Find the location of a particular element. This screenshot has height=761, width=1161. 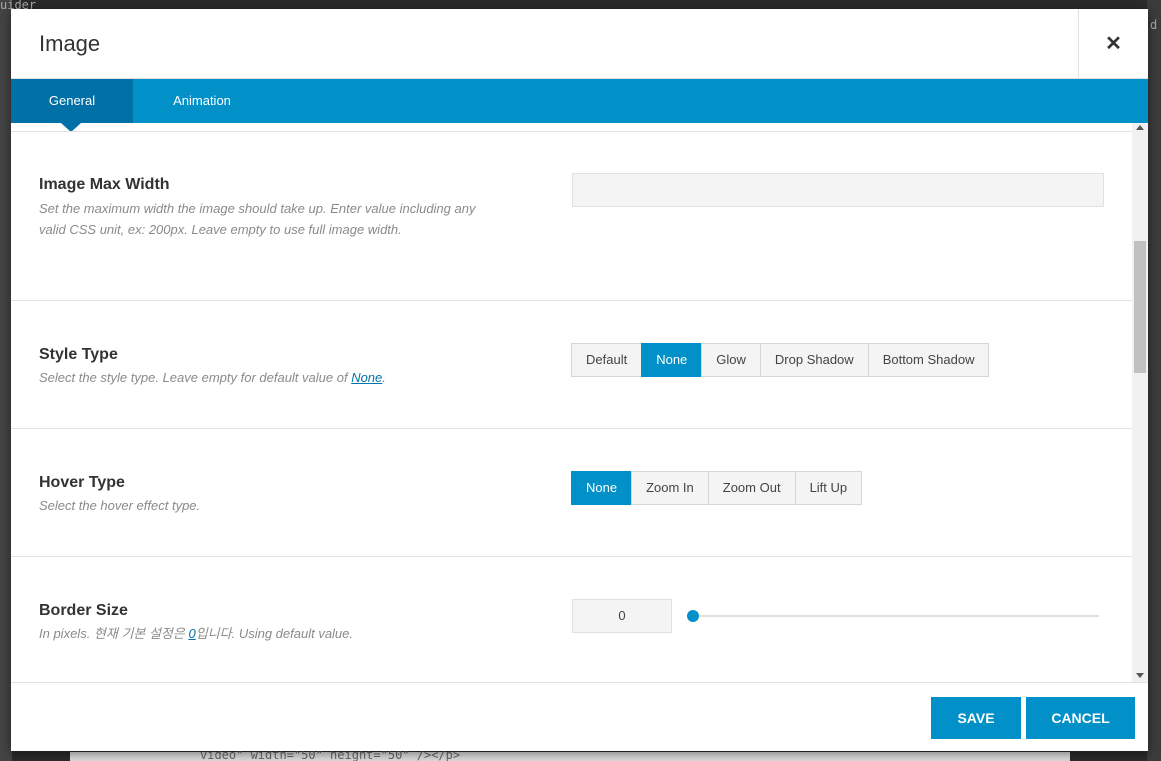

background-bottom-strip: video" width="50" height="50" /></p> is located at coordinates (570, 754).